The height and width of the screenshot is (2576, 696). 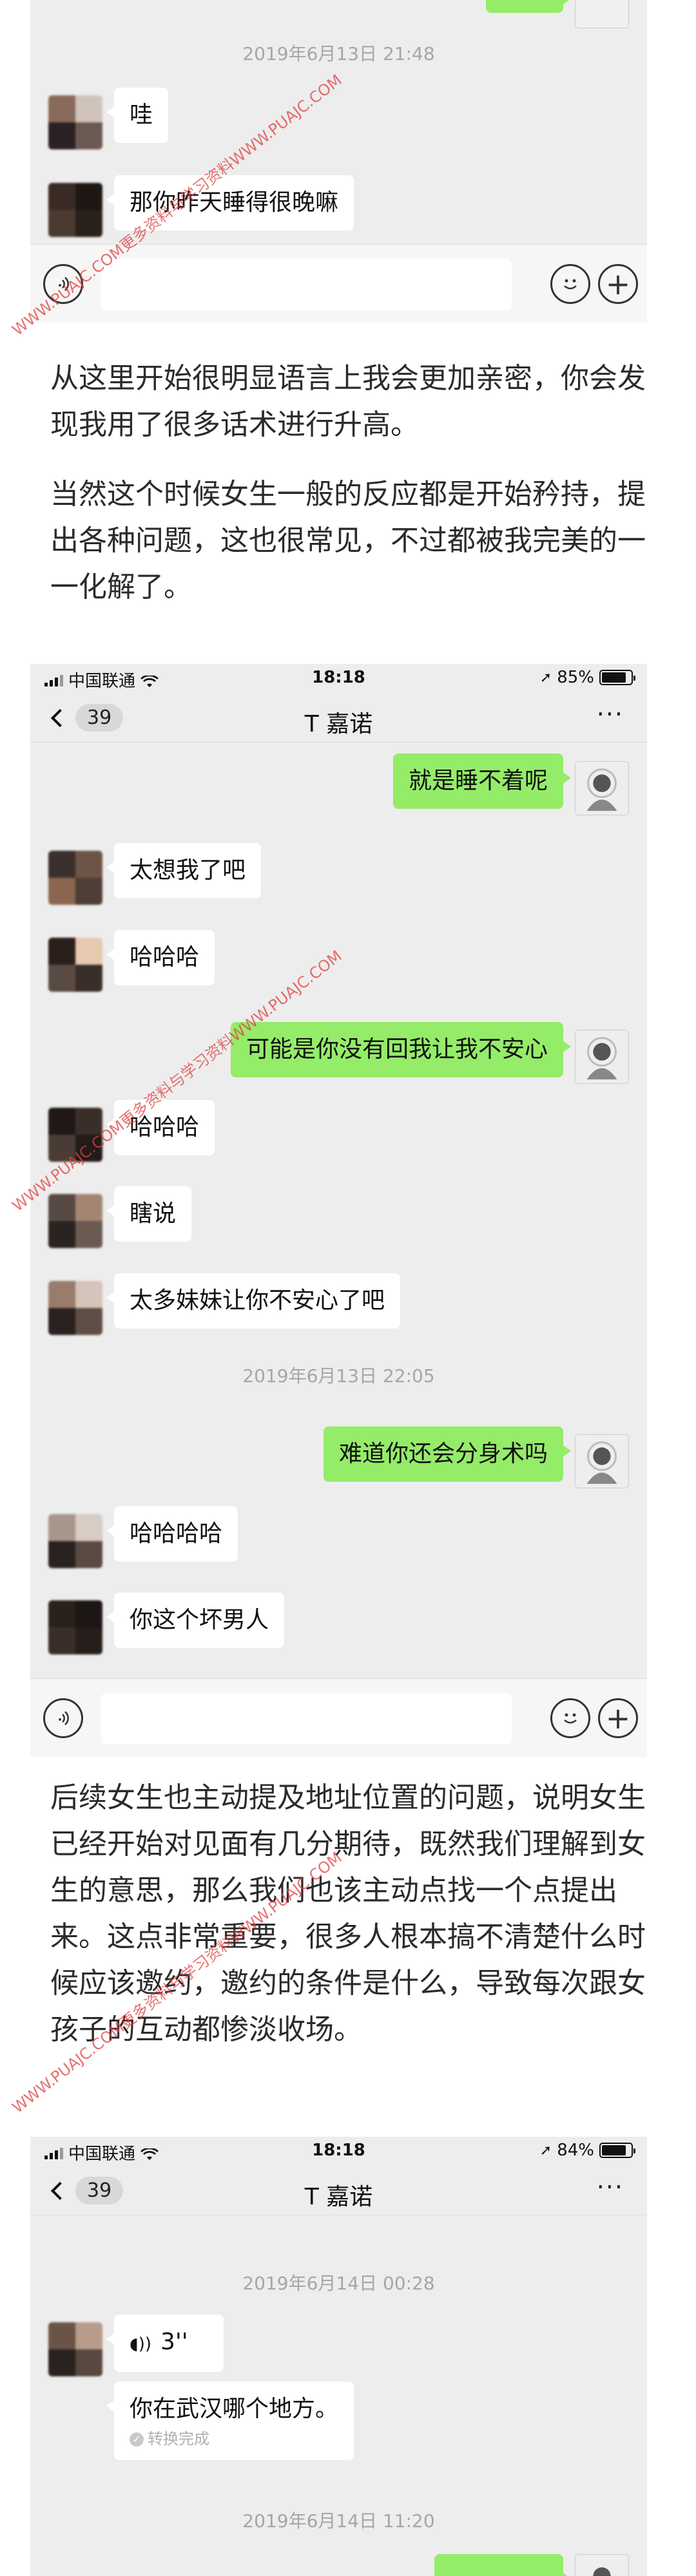 What do you see at coordinates (482, 781) in the screenshot?
I see `message-bubble-outgoing: 就是睡不着呢` at bounding box center [482, 781].